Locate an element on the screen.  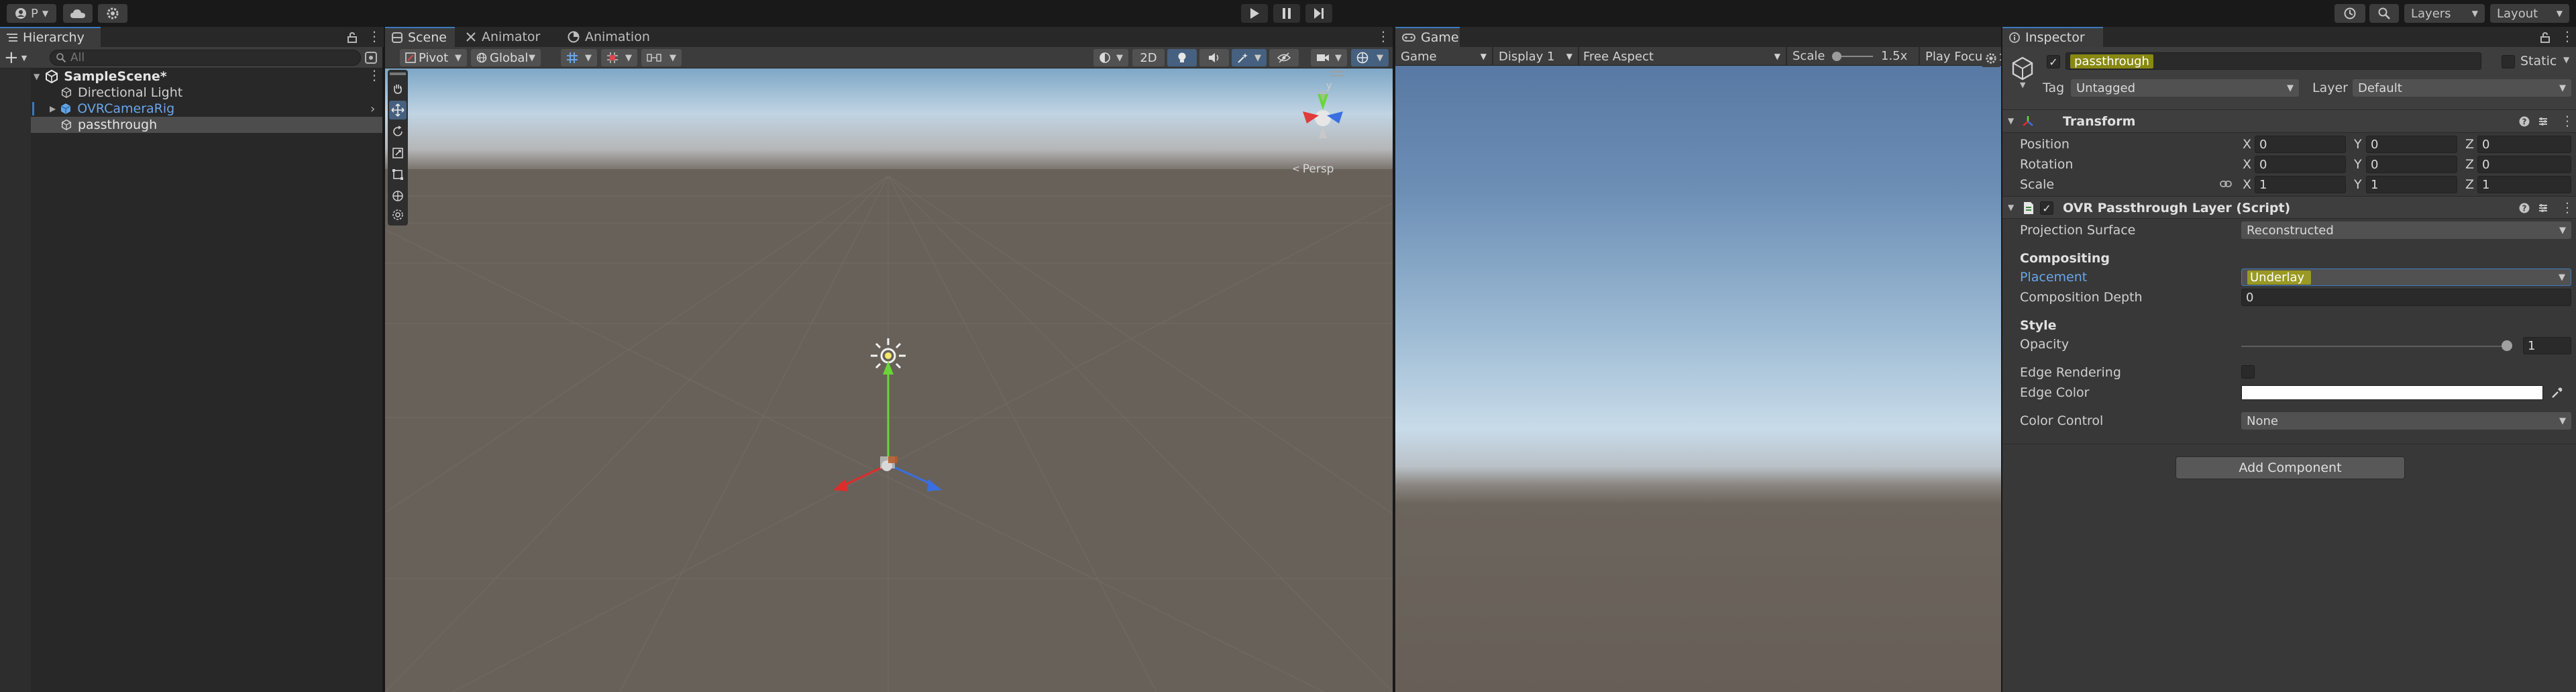
object-name-field: passthrough is located at coordinates (2273, 61).